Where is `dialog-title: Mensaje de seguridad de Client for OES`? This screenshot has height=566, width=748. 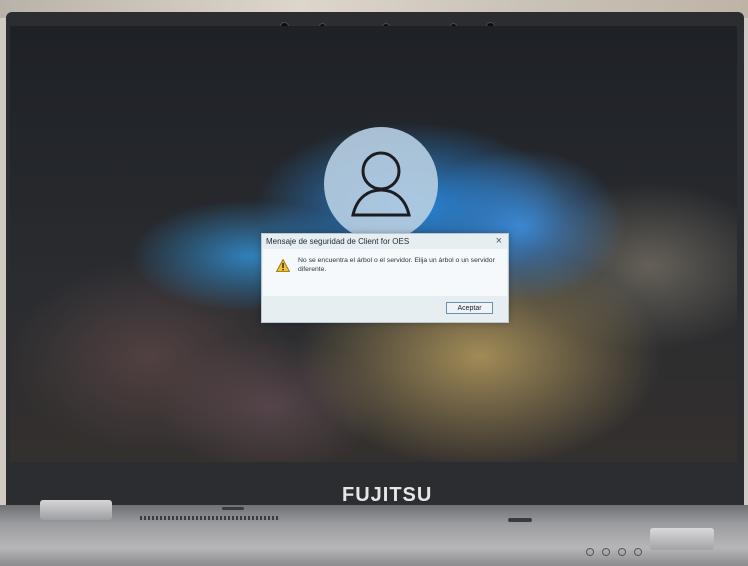
dialog-title: Mensaje de seguridad de Client for OES is located at coordinates (338, 241).